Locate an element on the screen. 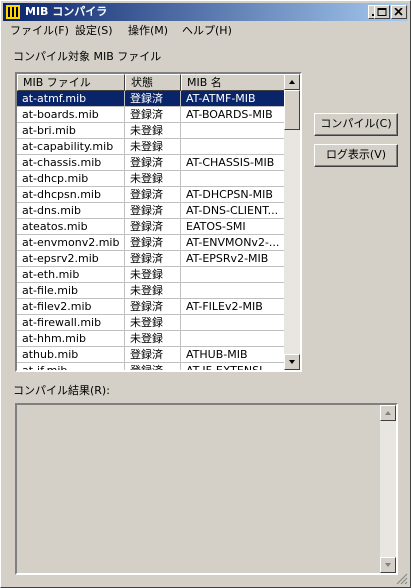  menu-operation: 操作(M) is located at coordinates (148, 31).